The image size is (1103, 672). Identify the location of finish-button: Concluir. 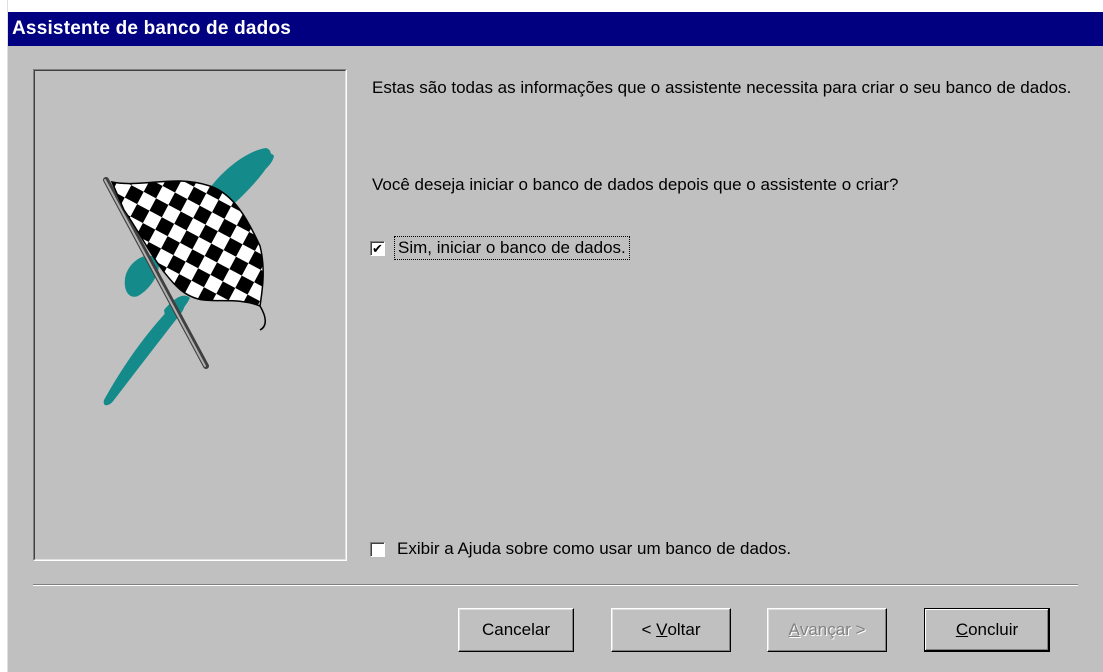
(987, 630).